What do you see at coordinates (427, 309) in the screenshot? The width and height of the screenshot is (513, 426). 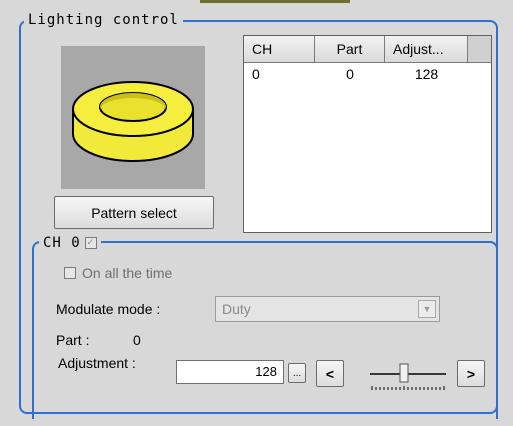 I see `chevron-down-icon: ▼` at bounding box center [427, 309].